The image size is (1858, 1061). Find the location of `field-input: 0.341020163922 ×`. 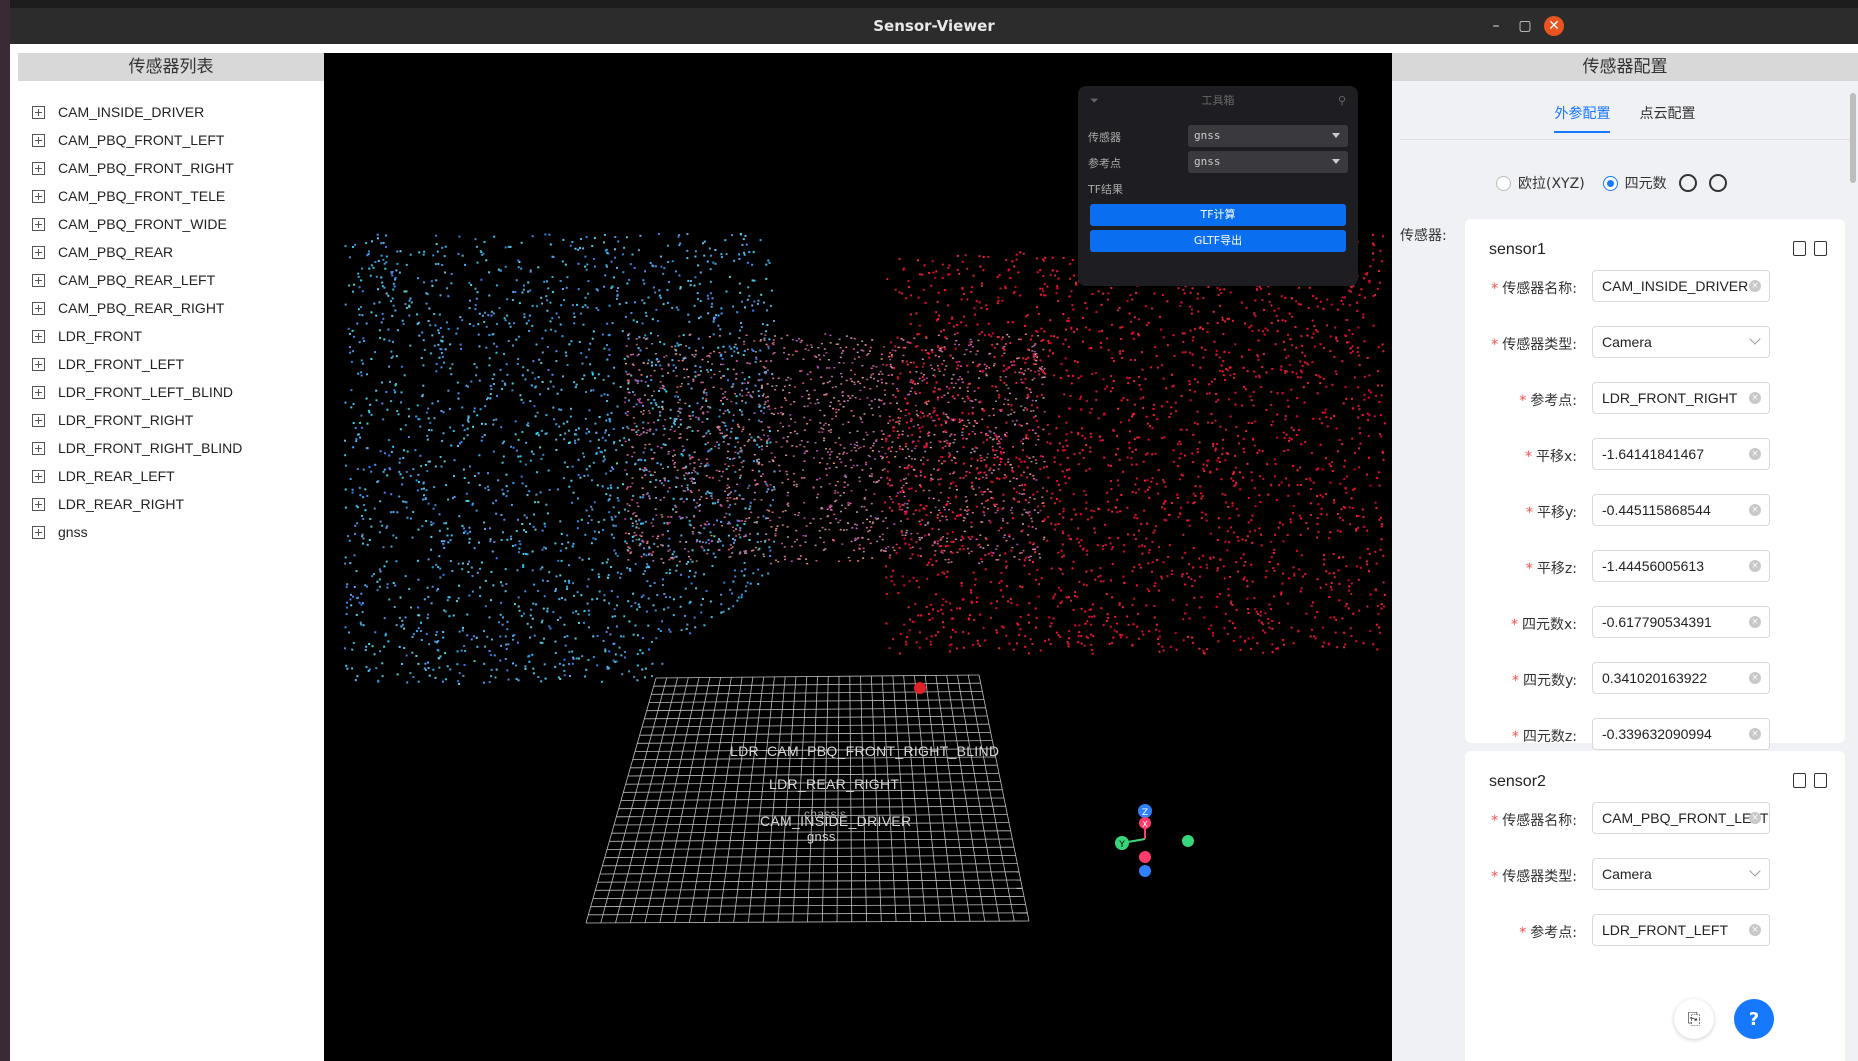

field-input: 0.341020163922 × is located at coordinates (1681, 678).